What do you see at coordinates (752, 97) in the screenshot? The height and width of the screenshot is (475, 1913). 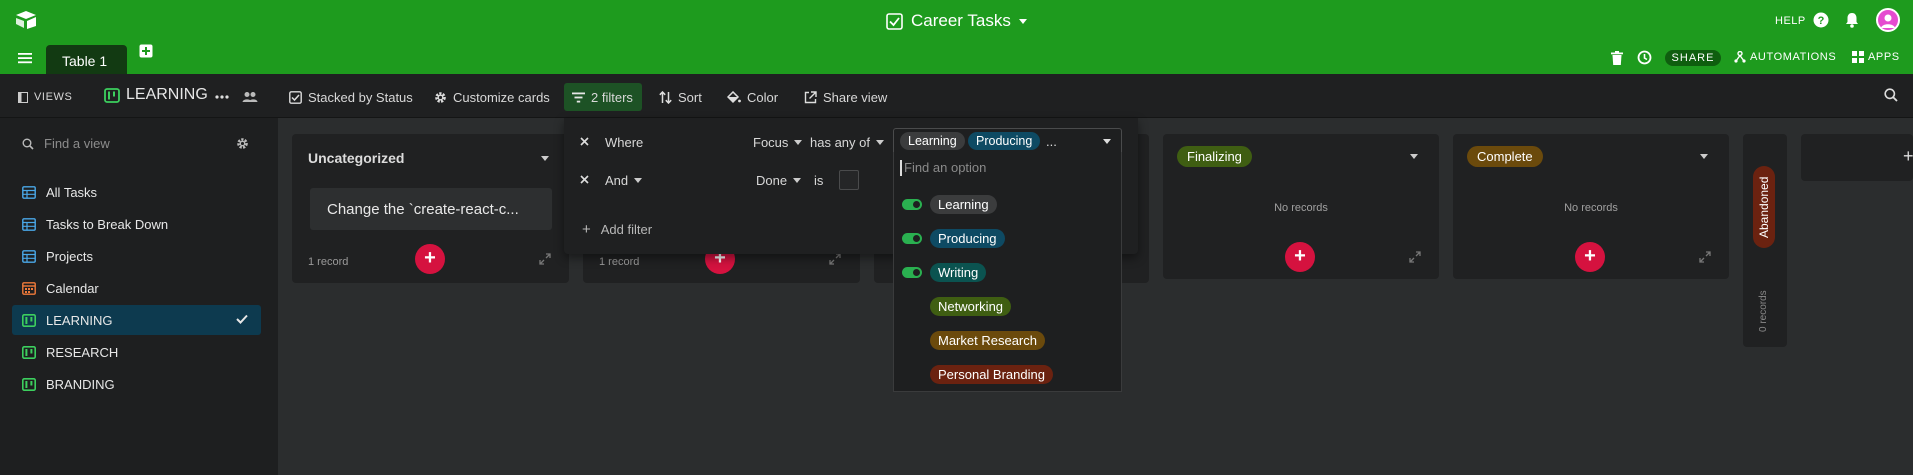 I see `color-button: Color` at bounding box center [752, 97].